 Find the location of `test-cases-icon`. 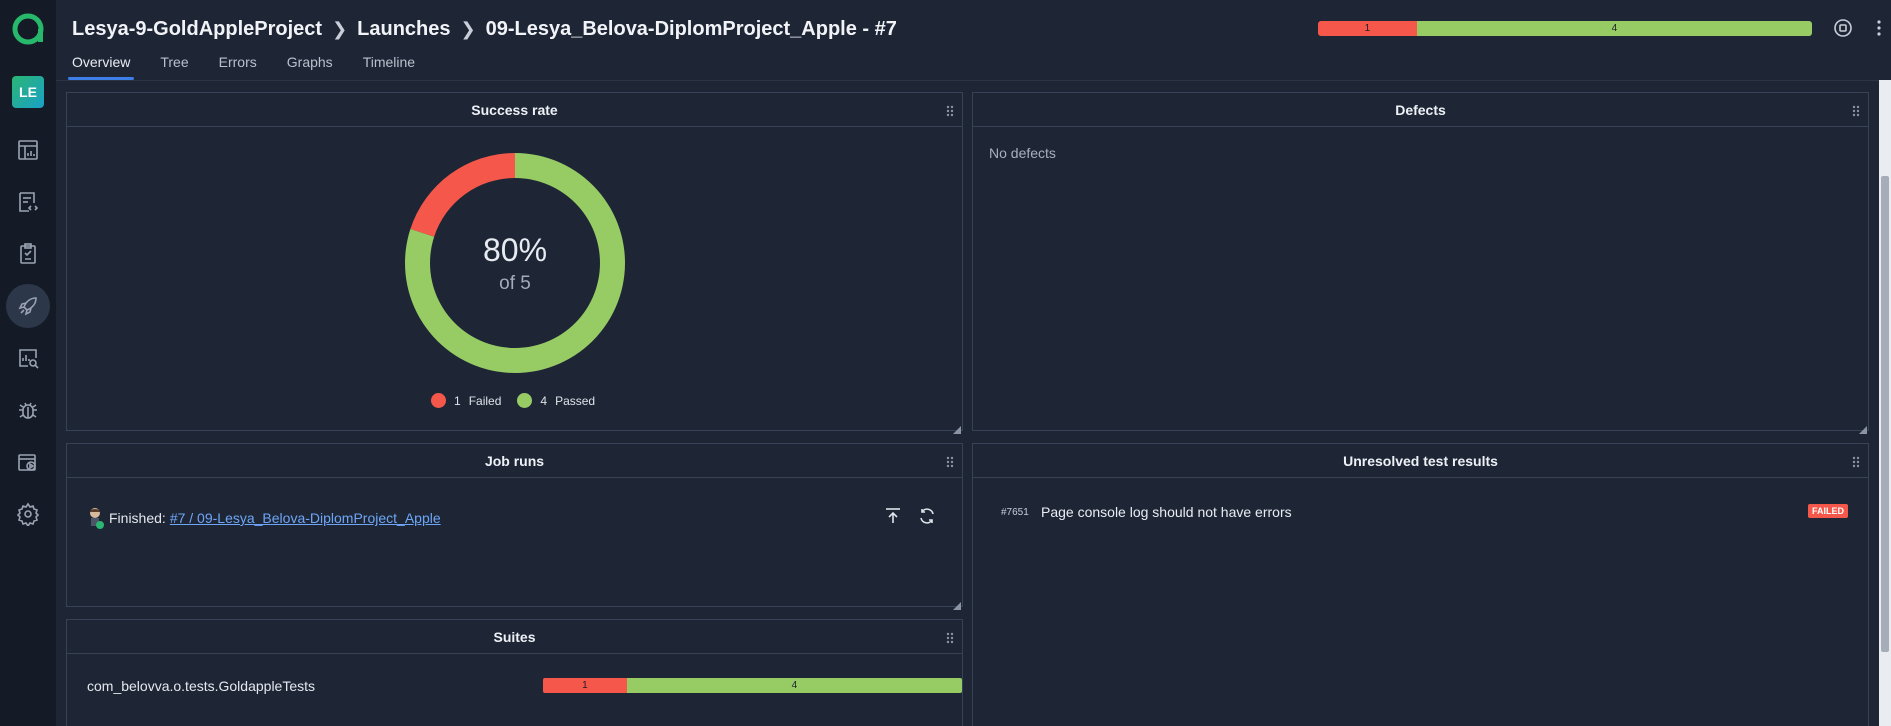

test-cases-icon is located at coordinates (29, 202).